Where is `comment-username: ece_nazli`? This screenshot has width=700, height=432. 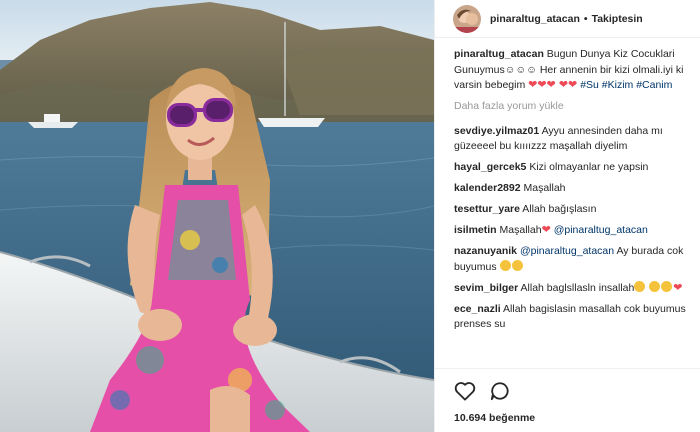
comment-username: ece_nazli is located at coordinates (477, 309).